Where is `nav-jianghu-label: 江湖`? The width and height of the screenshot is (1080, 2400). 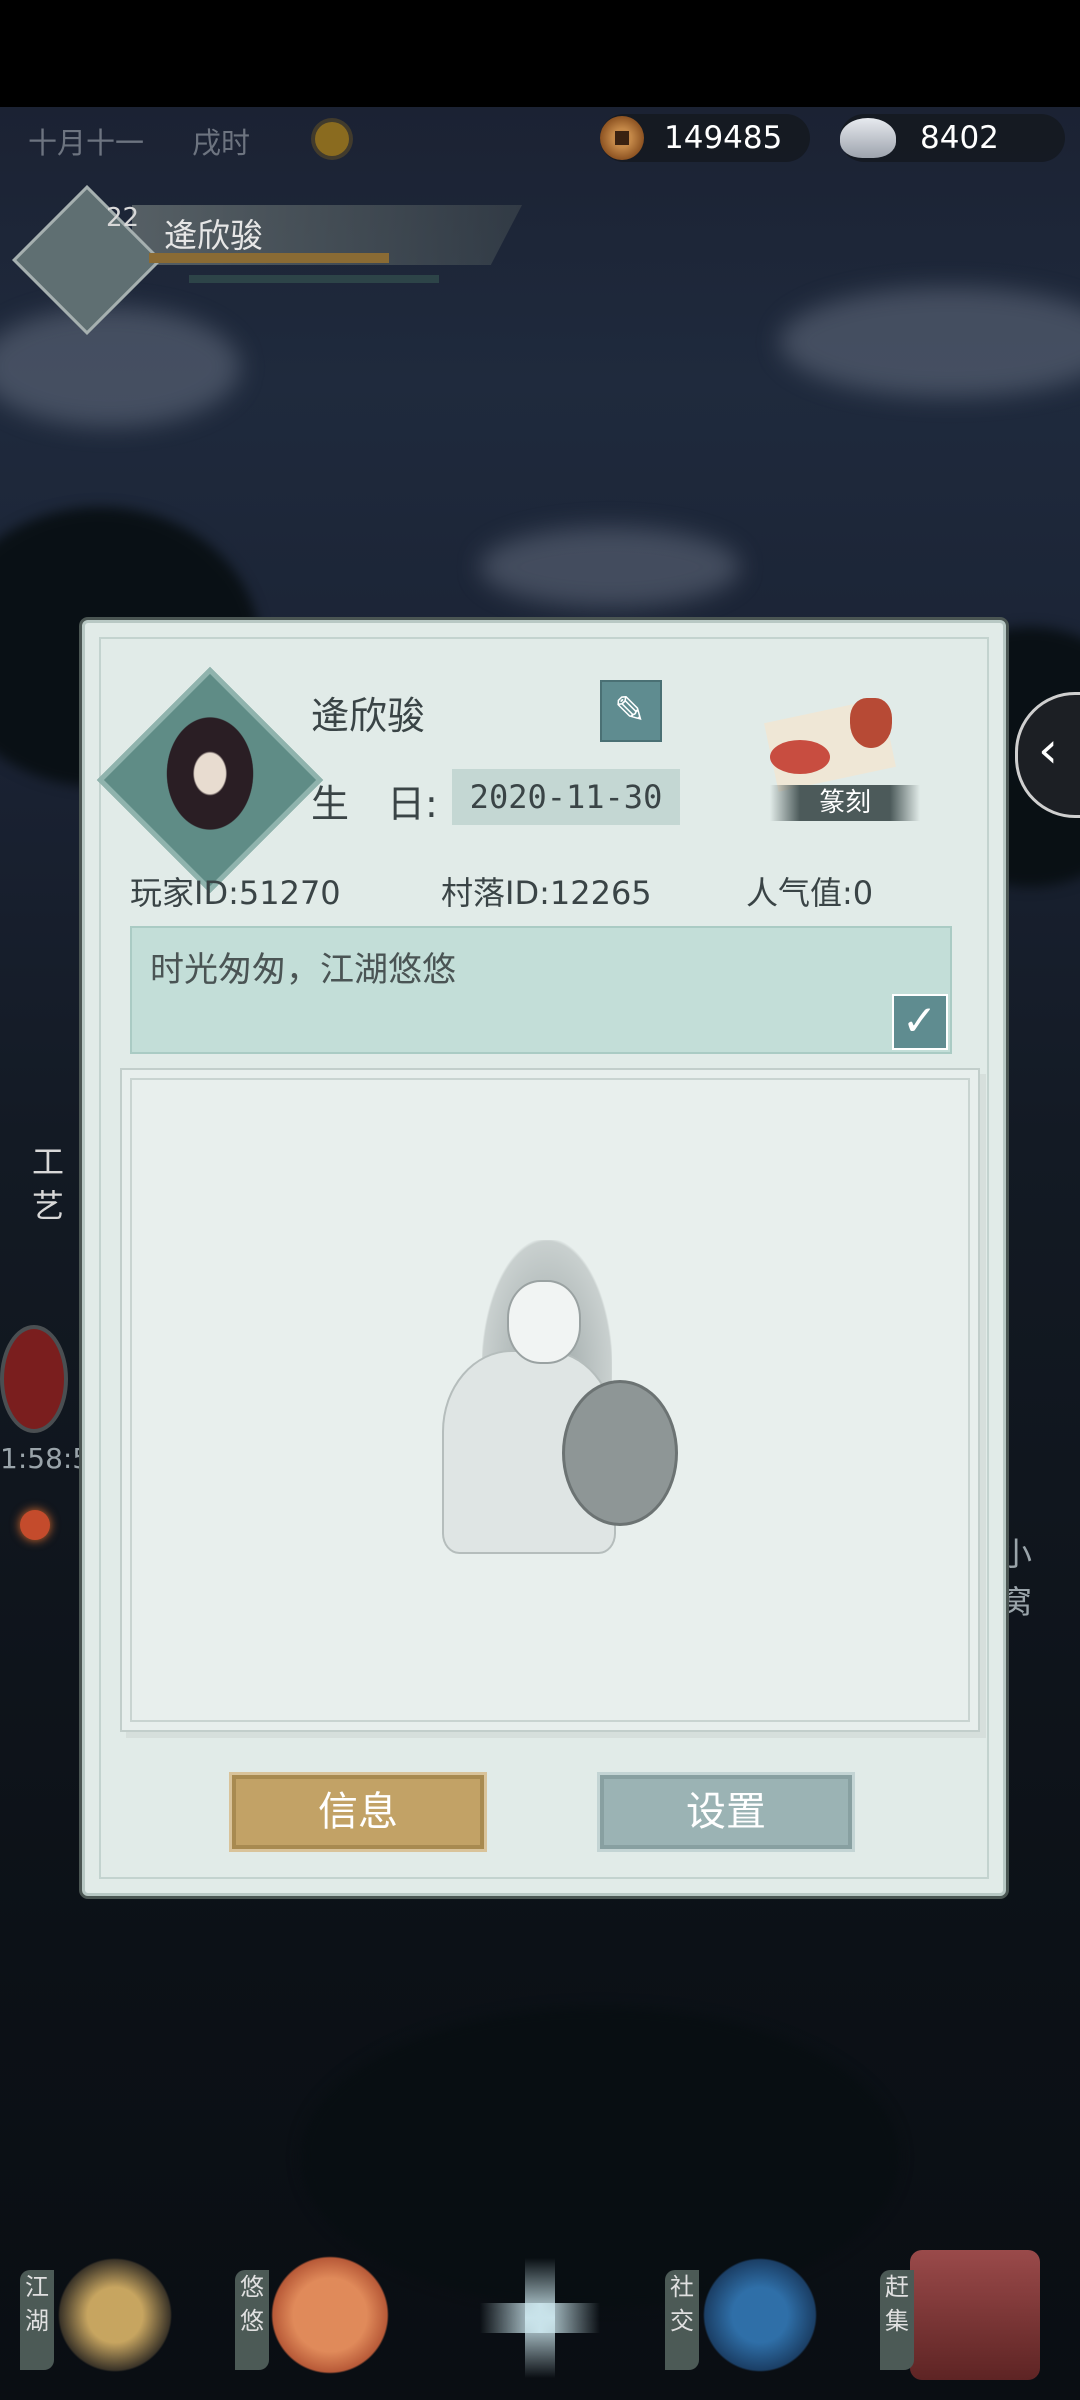
nav-jianghu-label: 江湖 is located at coordinates (37, 2320).